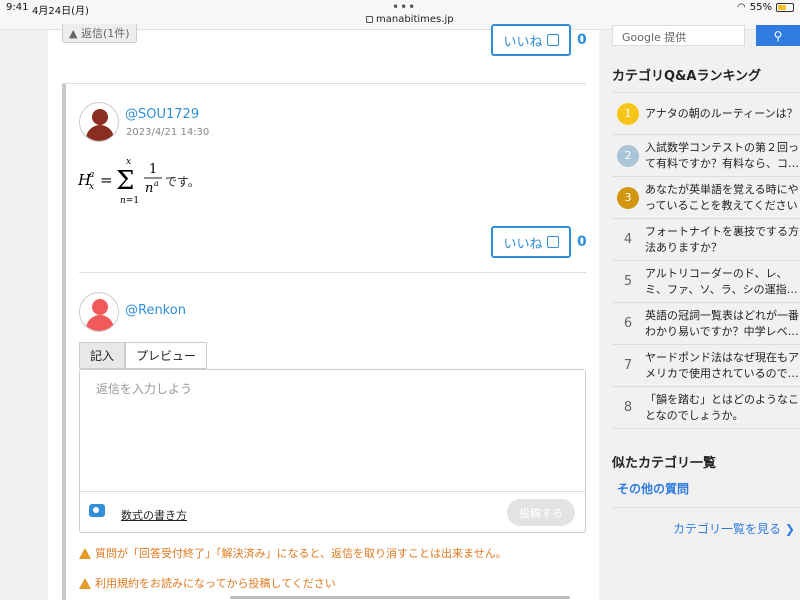 The width and height of the screenshot is (800, 600). I want to click on search-button: ⚲, so click(778, 35).